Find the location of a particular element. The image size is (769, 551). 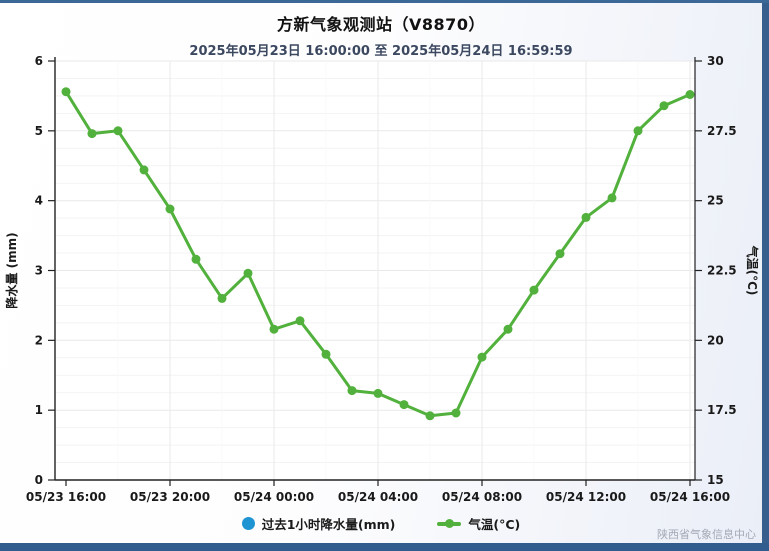

legend-item-temperature: 气温(°C) is located at coordinates (478, 523).